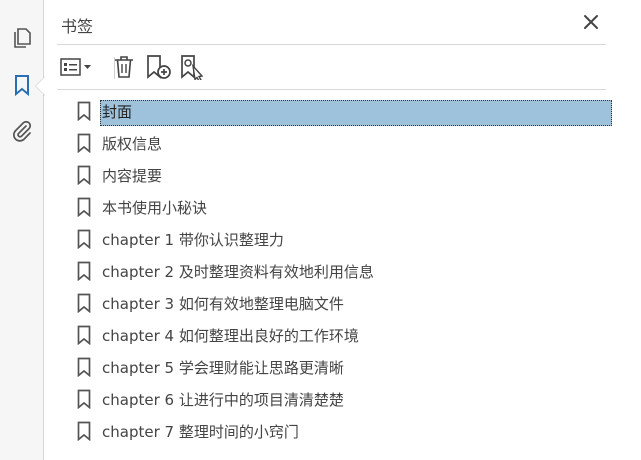 The image size is (641, 460). Describe the element at coordinates (159, 67) in the screenshot. I see `new-bookmark-icon` at that location.